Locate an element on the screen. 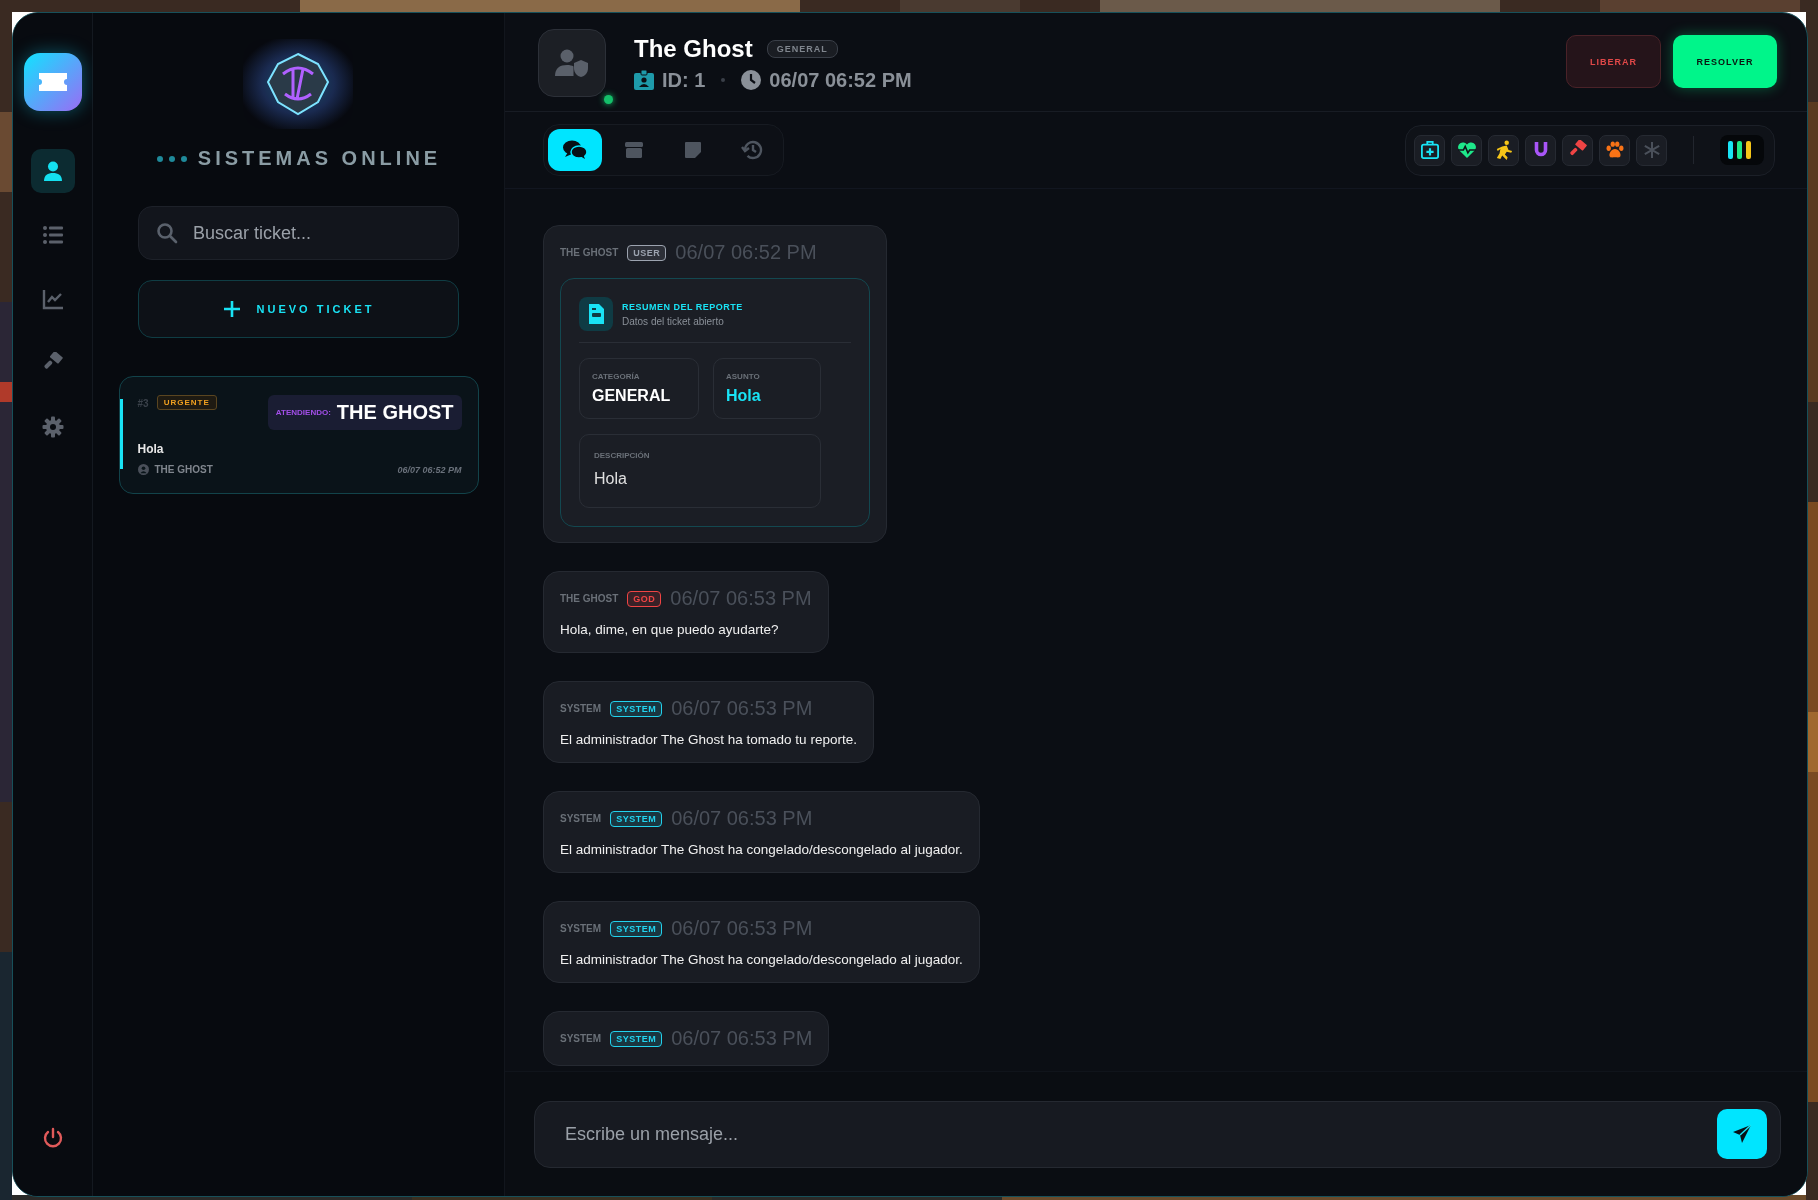 This screenshot has width=1818, height=1200. priority-badge: URGENTE is located at coordinates (186, 402).